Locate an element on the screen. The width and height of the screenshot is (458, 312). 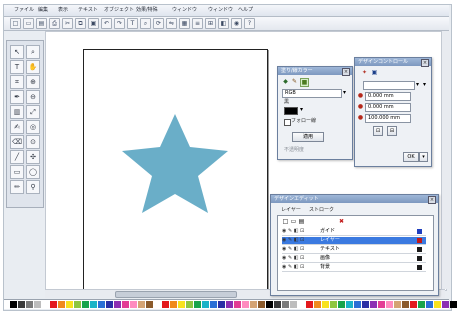
duplicate-layer-icon: ▭ is located at coordinates (293, 221).